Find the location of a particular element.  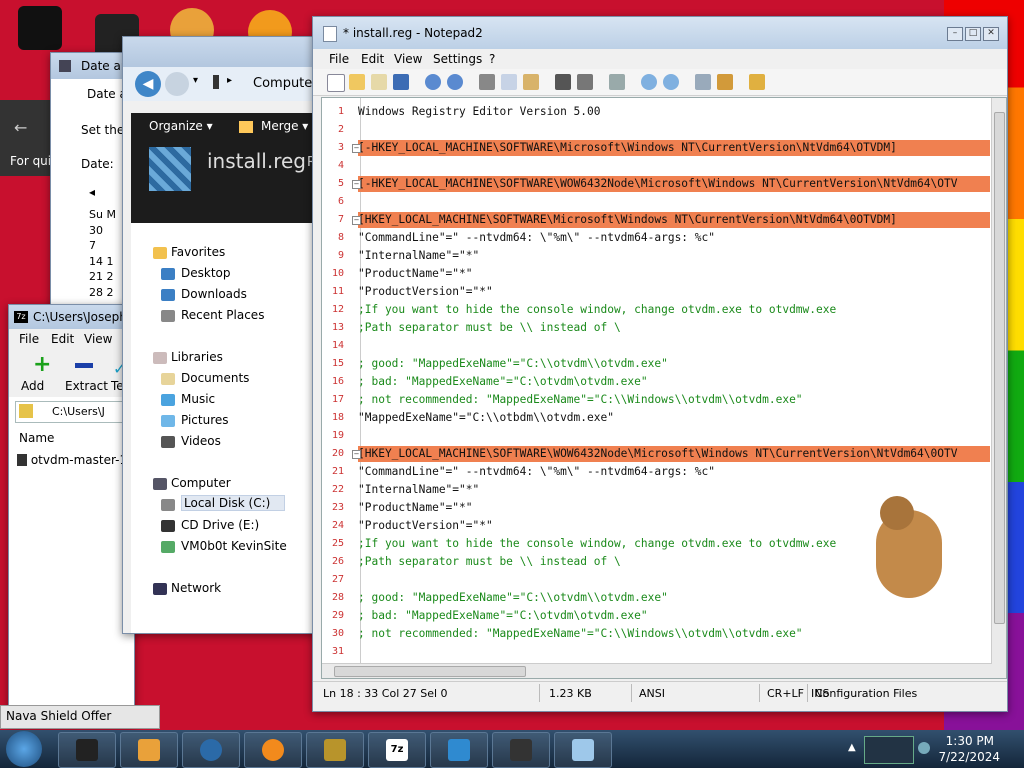

scheme-icon is located at coordinates (703, 82).